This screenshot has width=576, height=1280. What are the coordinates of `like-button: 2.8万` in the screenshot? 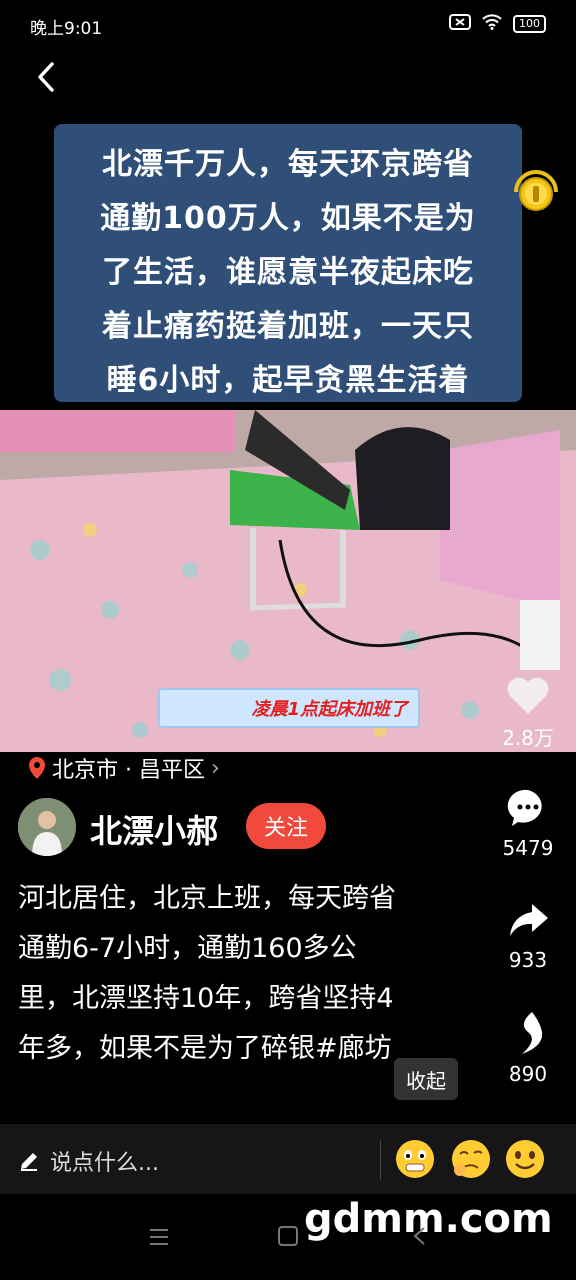 It's located at (528, 712).